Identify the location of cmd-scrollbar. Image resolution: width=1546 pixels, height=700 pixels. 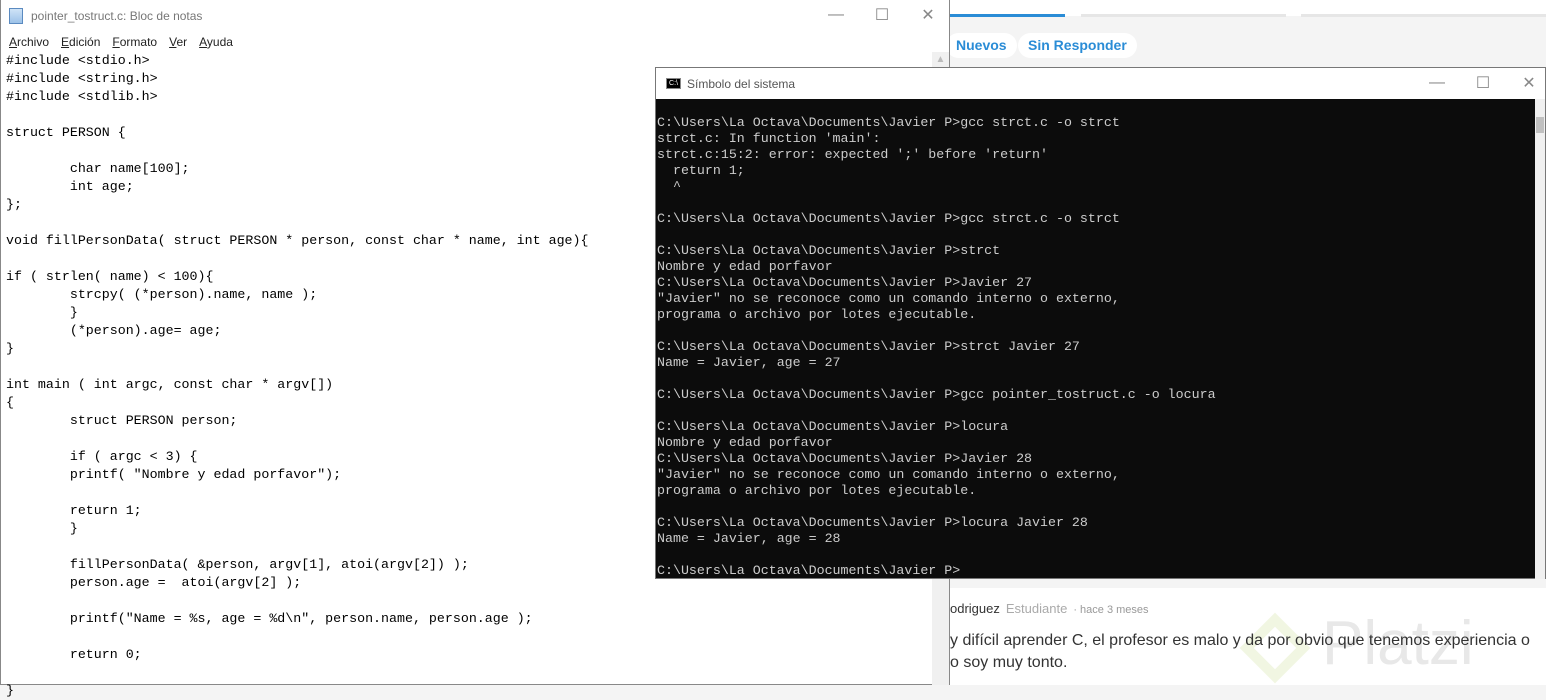
(1540, 339).